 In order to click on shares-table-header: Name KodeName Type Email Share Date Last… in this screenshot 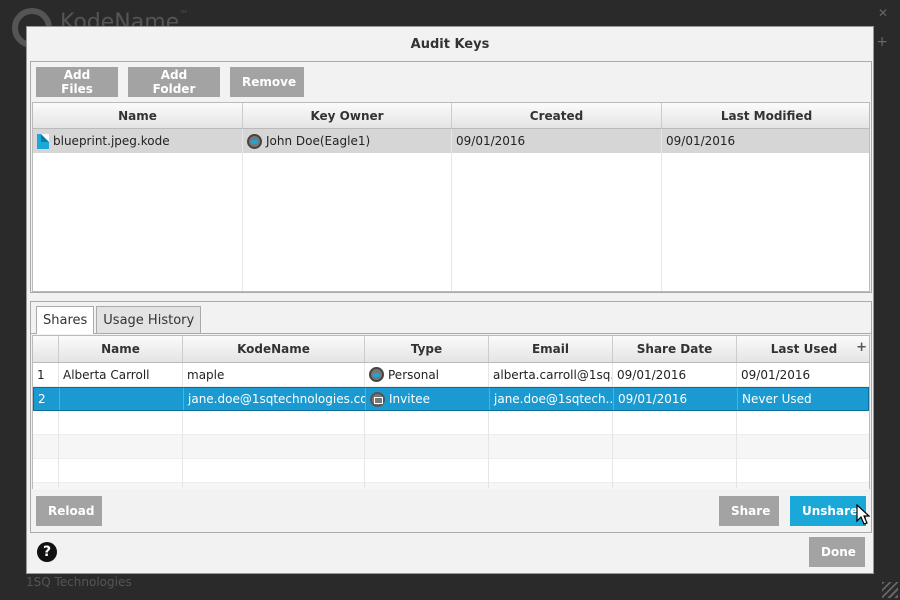, I will do `click(451, 349)`.